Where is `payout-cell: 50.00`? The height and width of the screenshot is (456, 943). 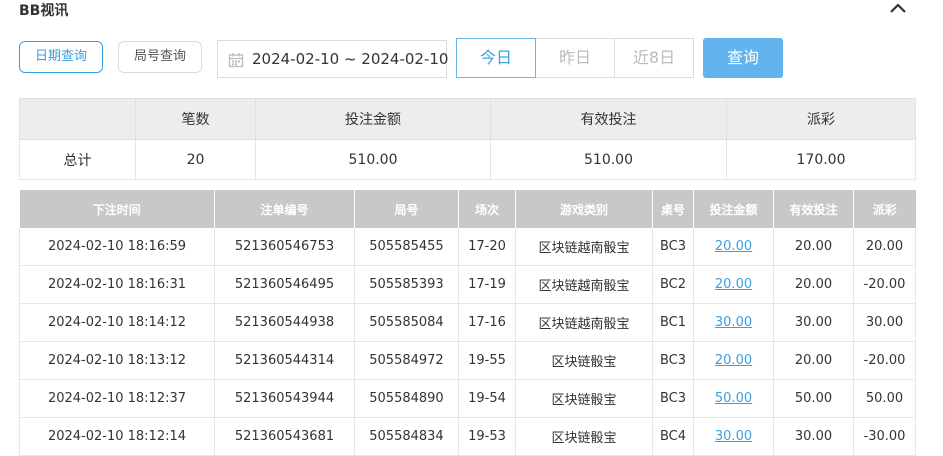
payout-cell: 50.00 is located at coordinates (884, 398).